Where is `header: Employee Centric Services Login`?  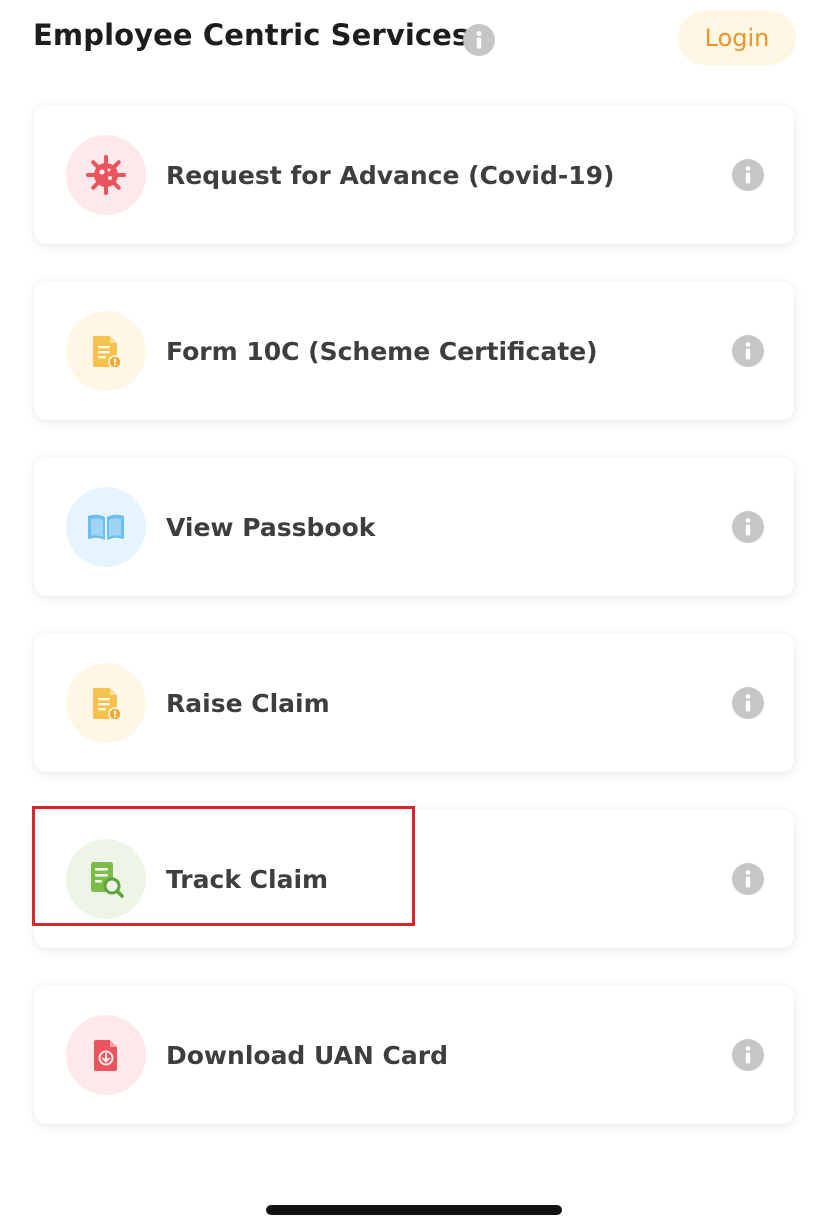 header: Employee Centric Services Login is located at coordinates (414, 39).